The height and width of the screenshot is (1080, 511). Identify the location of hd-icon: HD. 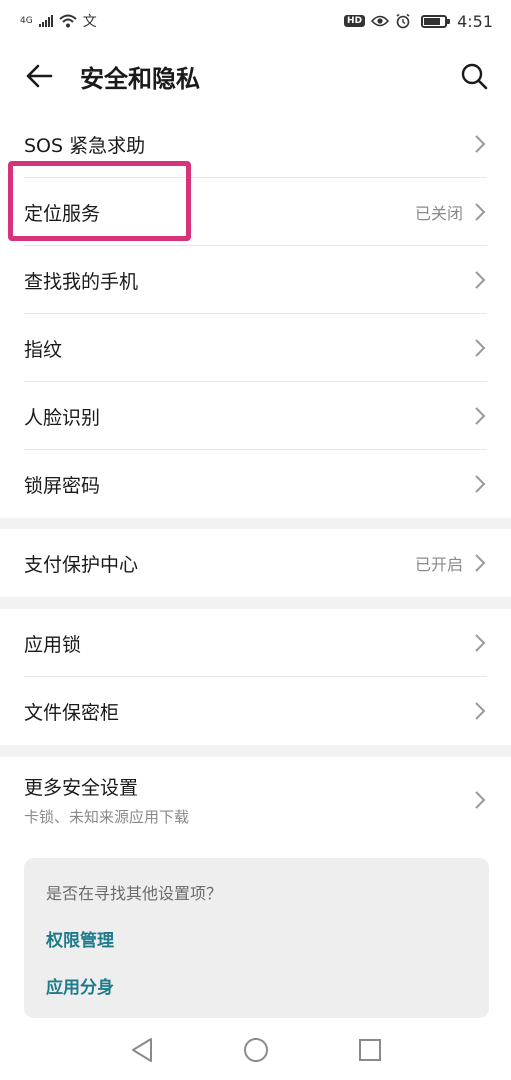
(355, 21).